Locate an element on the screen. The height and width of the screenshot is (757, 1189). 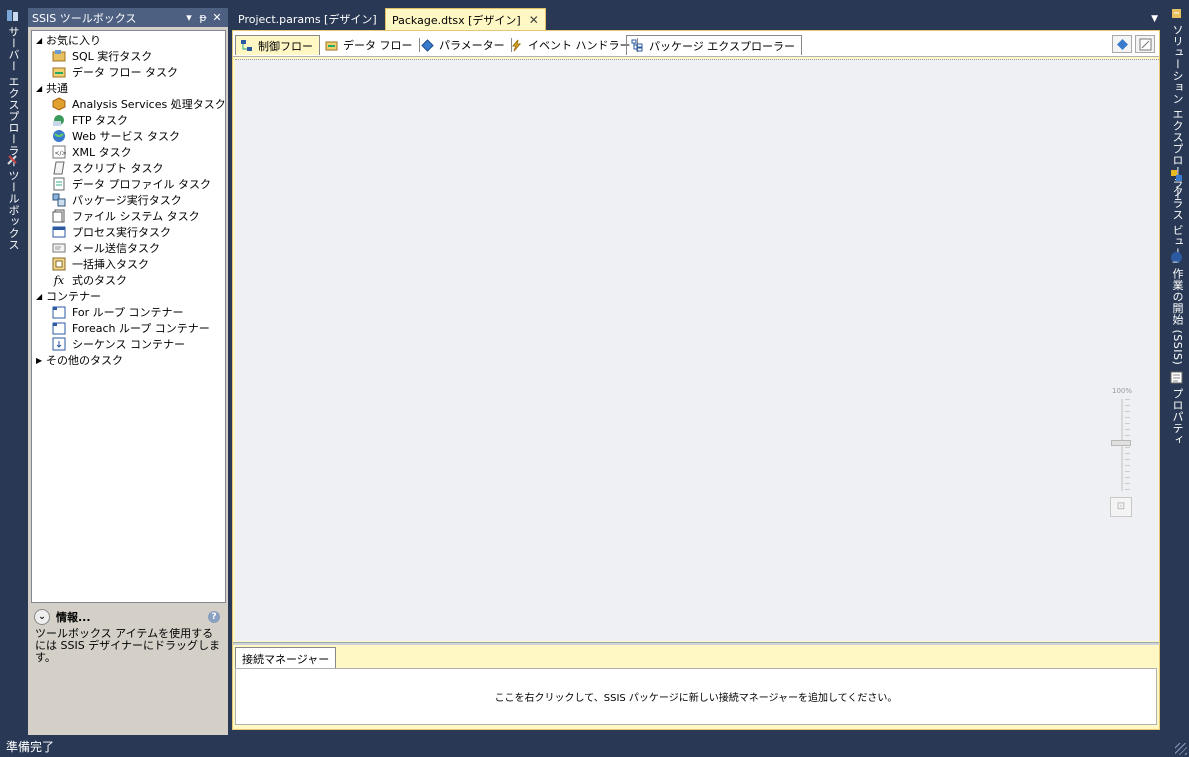
toolbox-item-foreach-loop: Foreach ループ コンテナー is located at coordinates (128, 328).